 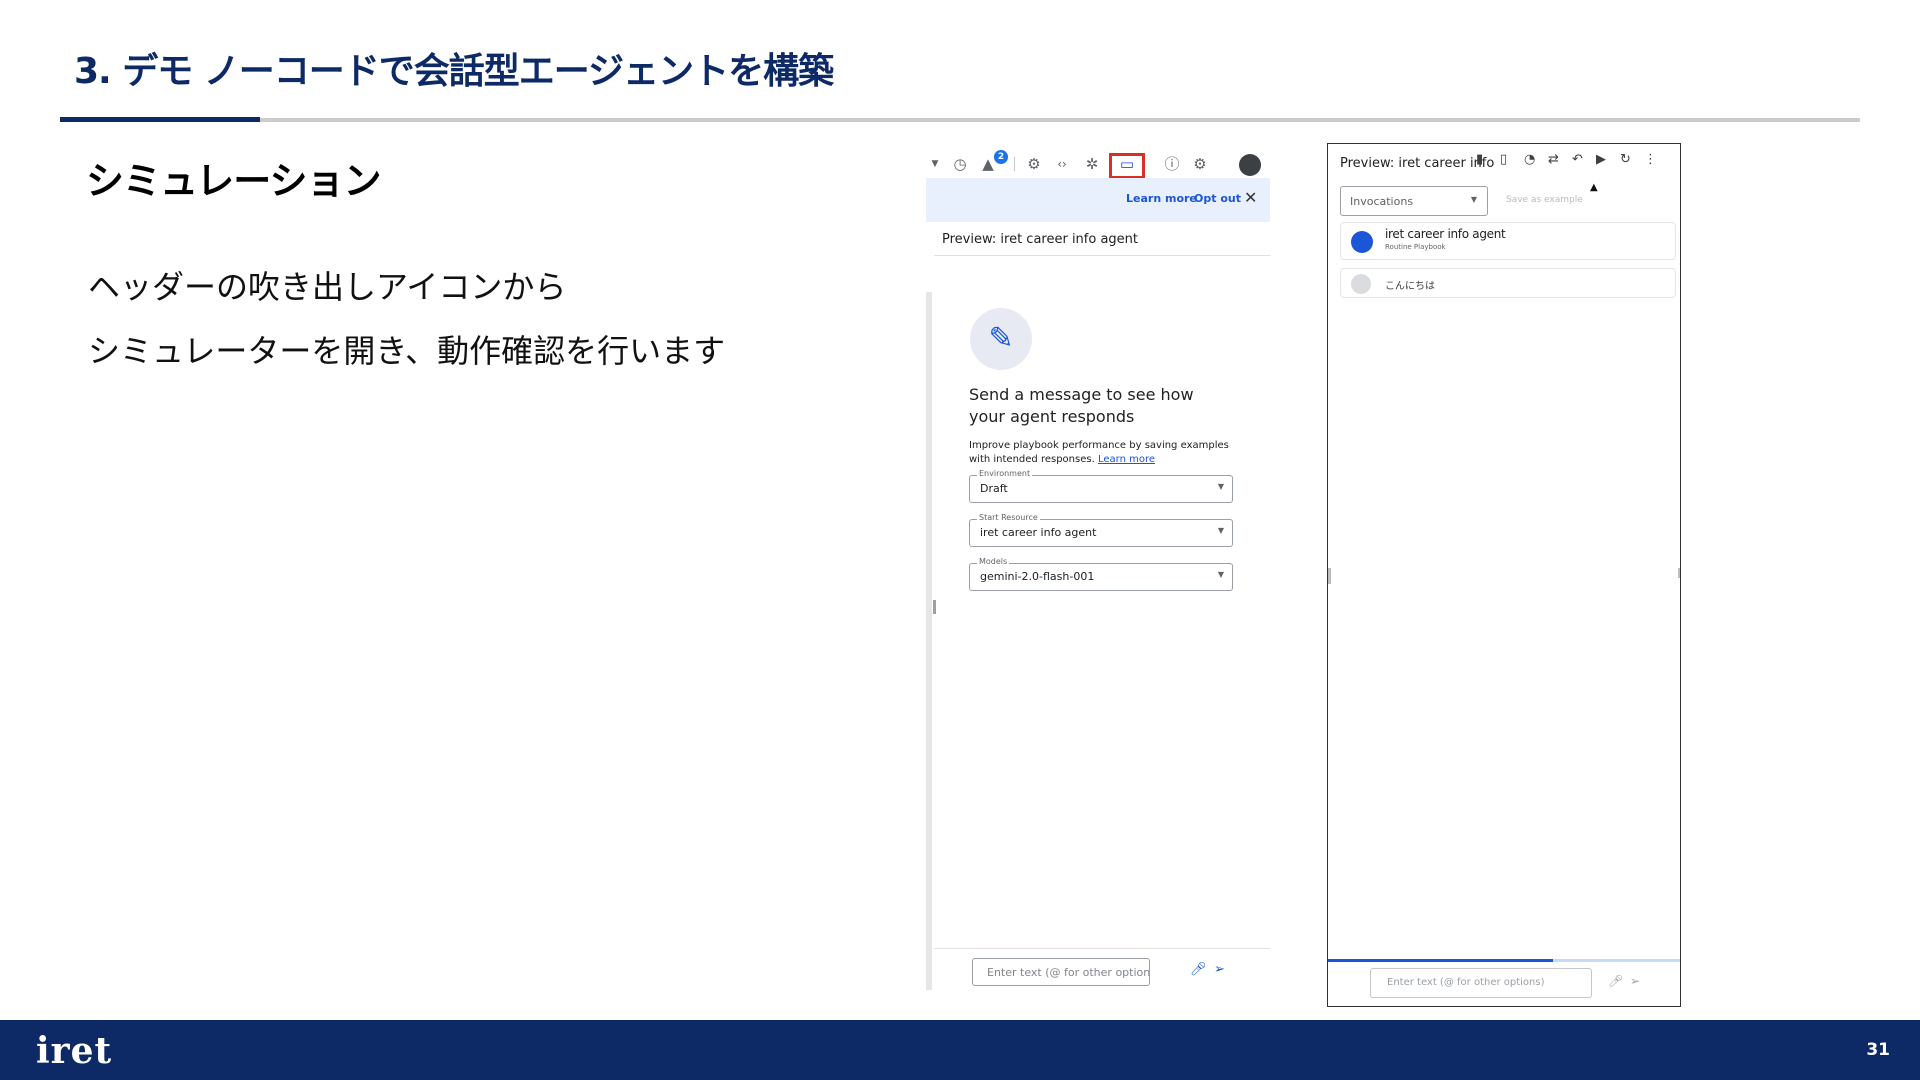 I want to click on document-icon: ▯, so click(x=1503, y=159).